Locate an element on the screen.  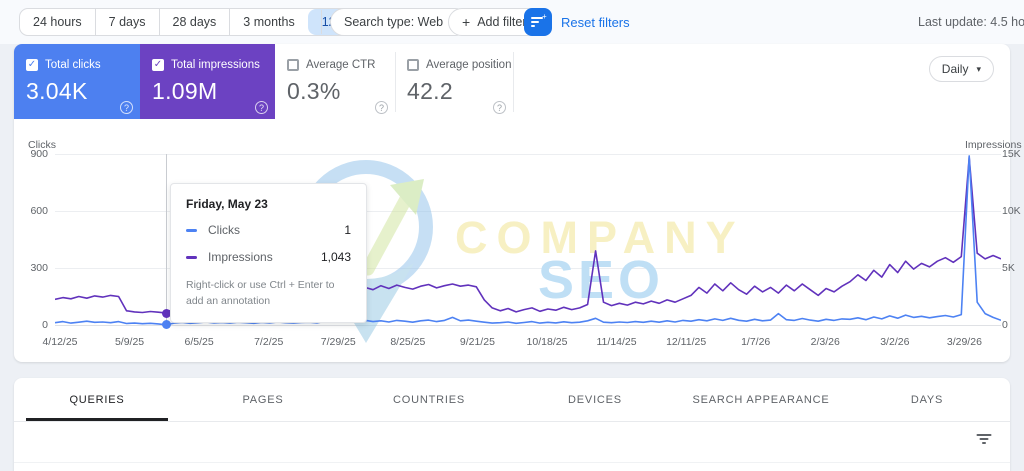
tooltip-row-impressions: Impressions 1,043 is located at coordinates (268, 257).